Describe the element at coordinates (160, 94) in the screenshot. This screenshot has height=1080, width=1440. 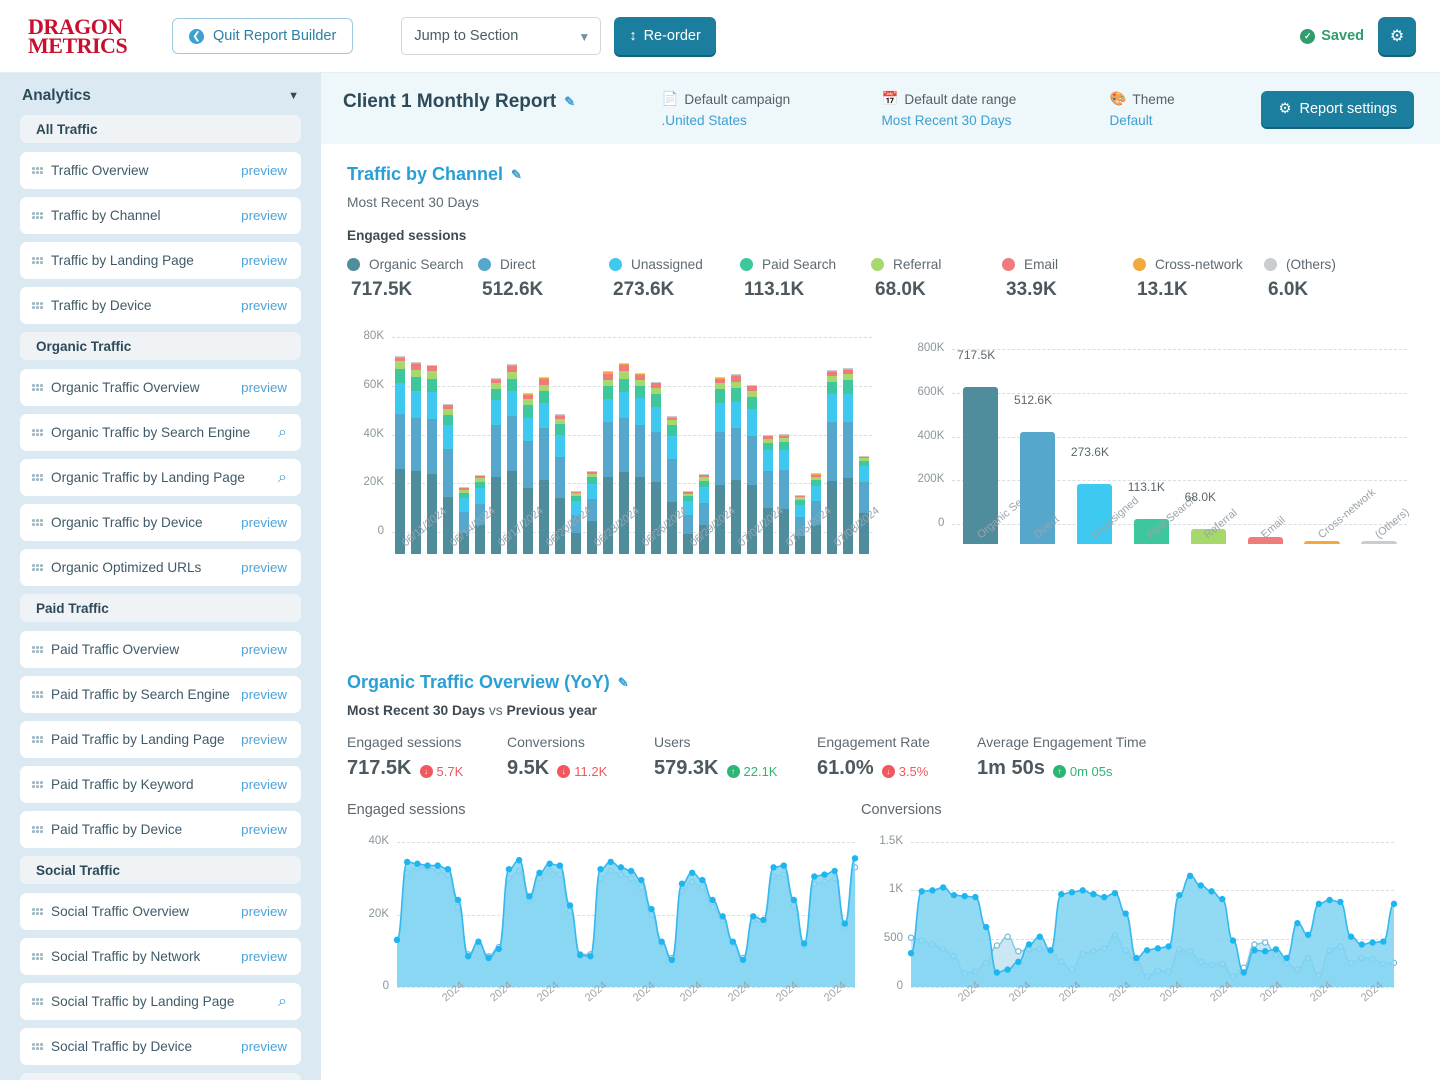
I see `sidebar-header: Analytics ▼` at that location.